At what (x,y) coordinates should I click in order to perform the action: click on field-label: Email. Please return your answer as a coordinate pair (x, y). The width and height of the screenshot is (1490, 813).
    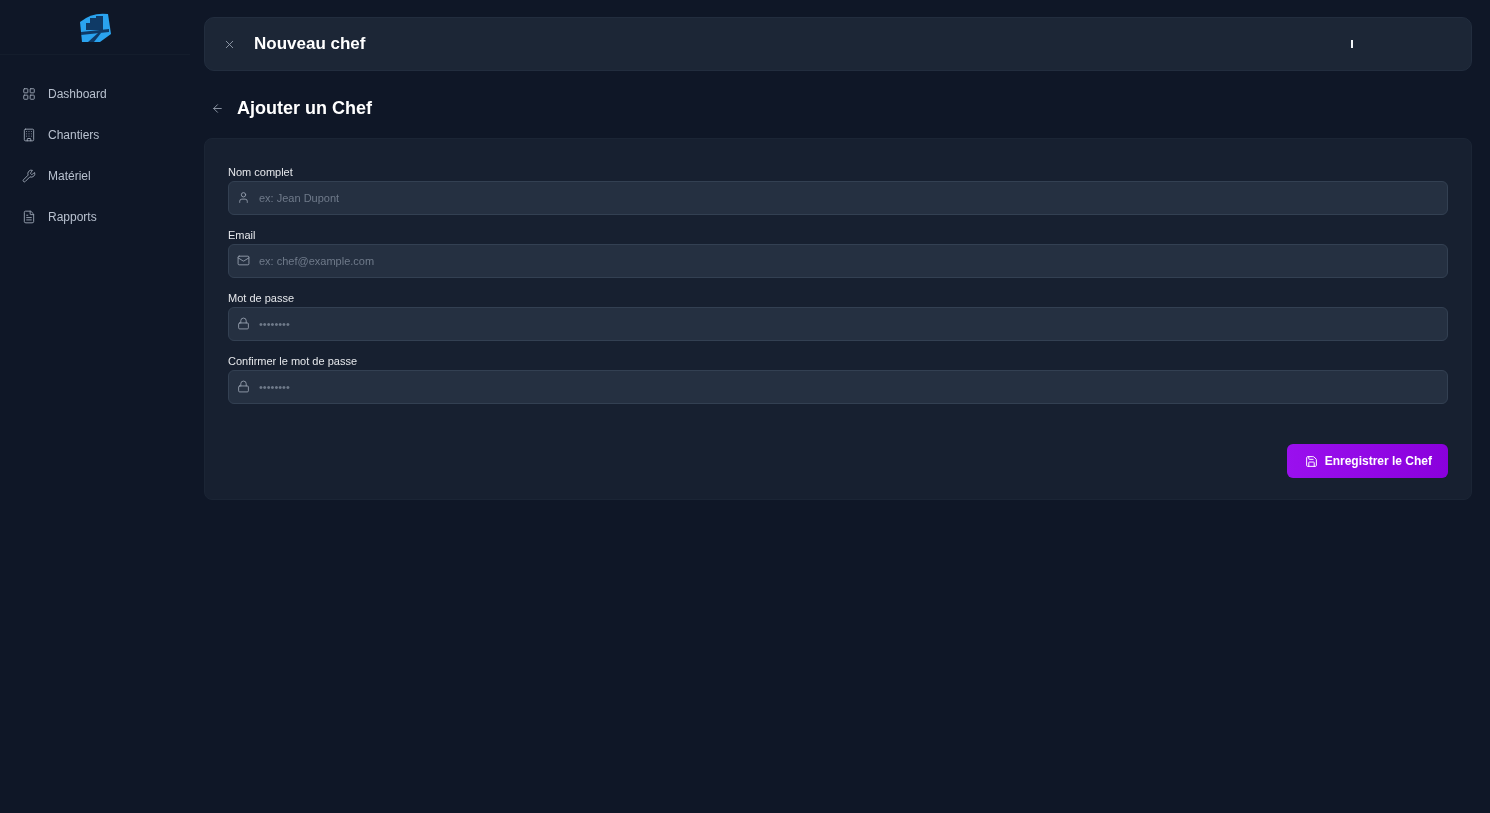
    Looking at the image, I should click on (242, 235).